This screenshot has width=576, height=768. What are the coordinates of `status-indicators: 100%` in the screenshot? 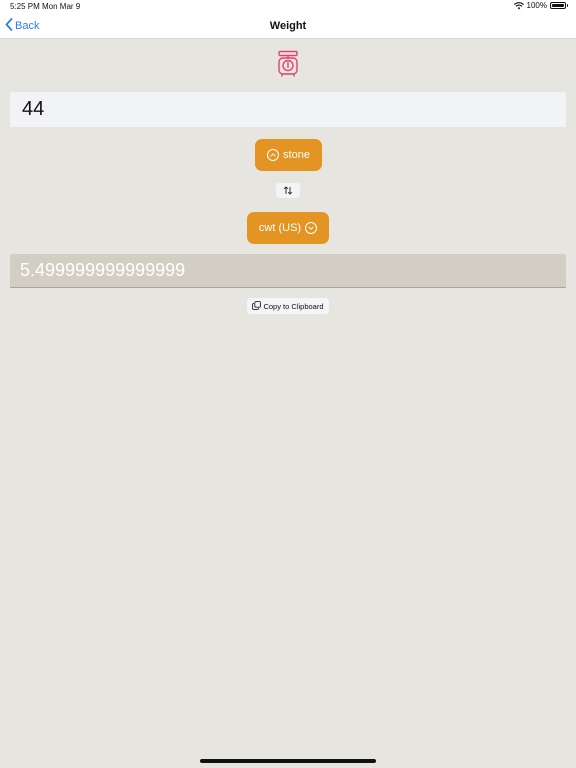 It's located at (540, 5).